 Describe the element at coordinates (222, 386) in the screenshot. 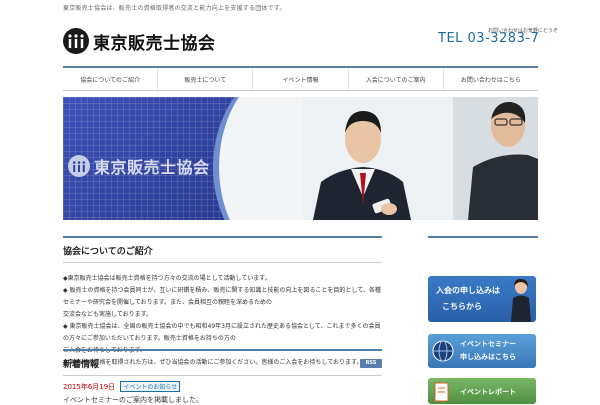

I see `news-item: 2015年6月19日 イベントのお知らせ` at that location.